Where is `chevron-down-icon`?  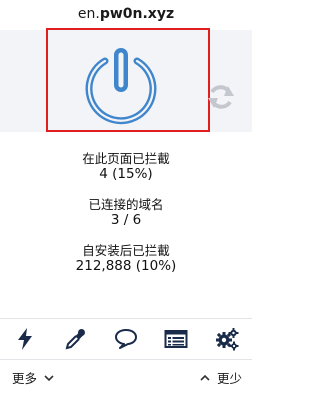 chevron-down-icon is located at coordinates (49, 377).